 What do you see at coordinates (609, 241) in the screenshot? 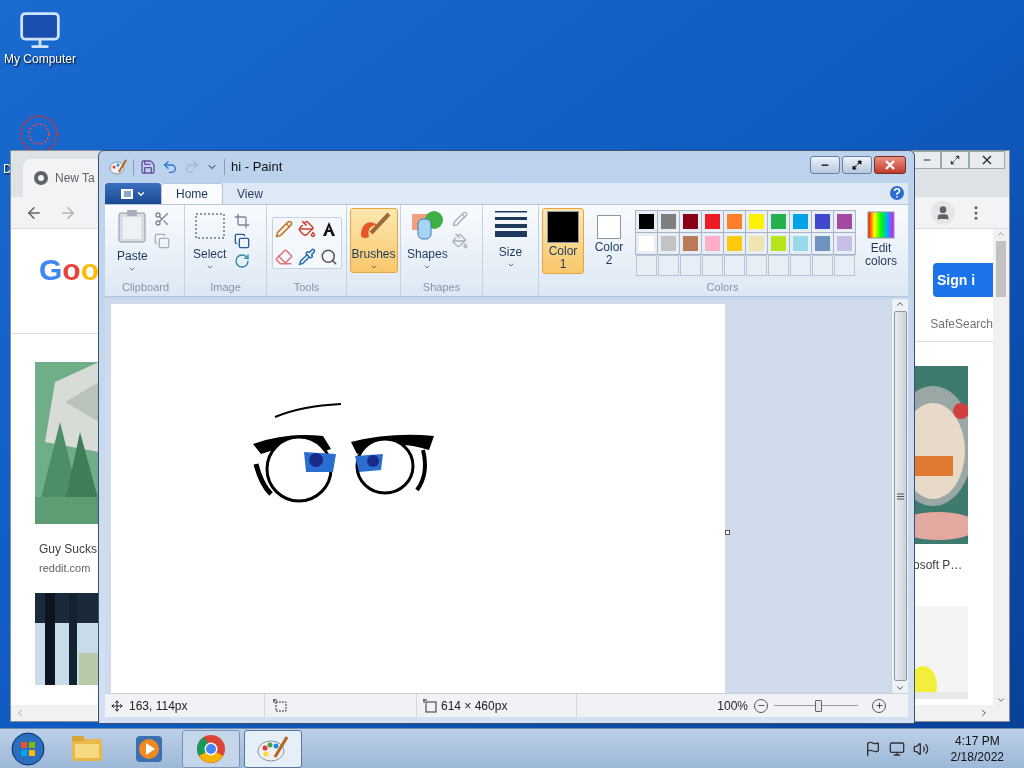
I see `color-slot-button: Color 2` at bounding box center [609, 241].